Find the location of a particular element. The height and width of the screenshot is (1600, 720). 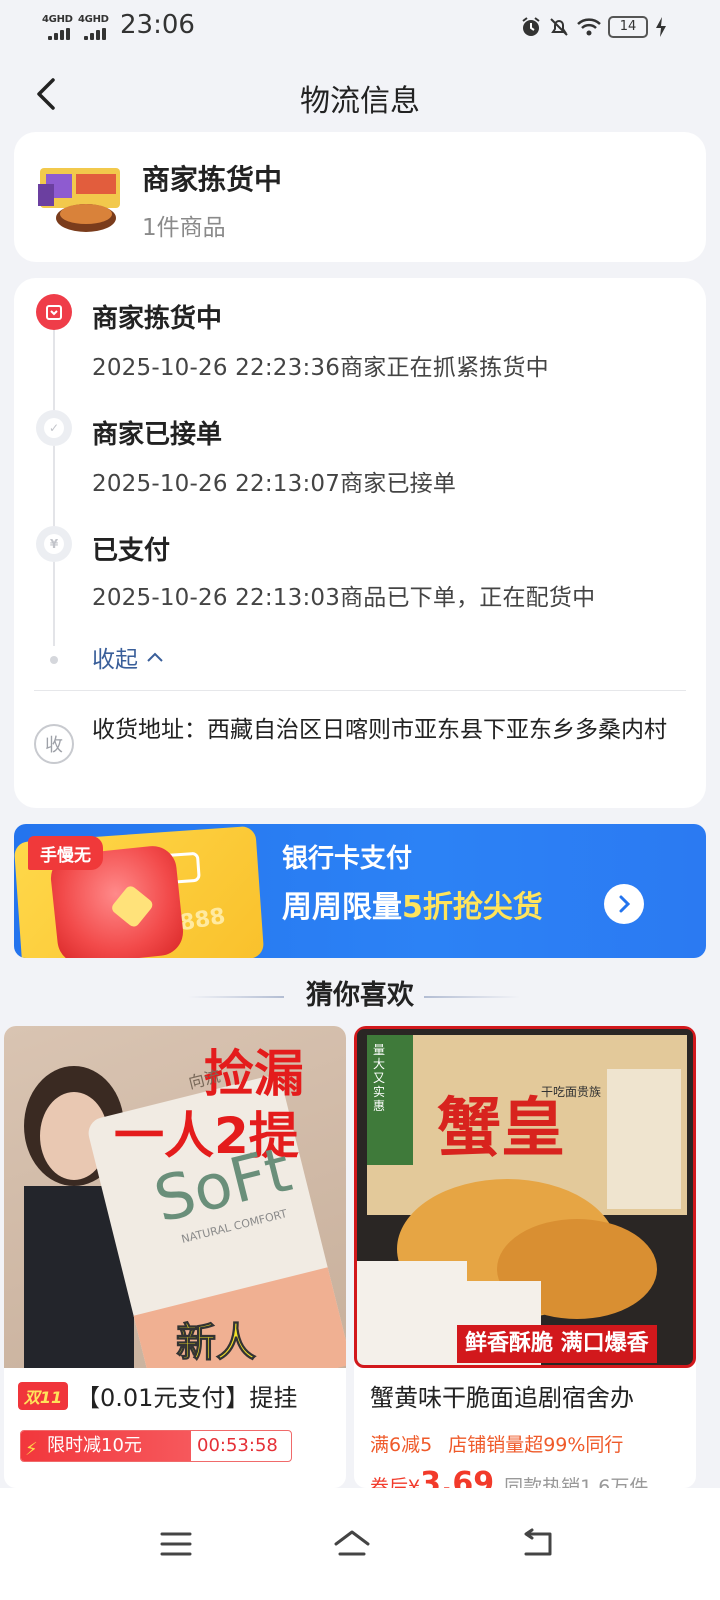

status-bar: 4GHD 4GHD 23:06 14 is located at coordinates (360, 28).